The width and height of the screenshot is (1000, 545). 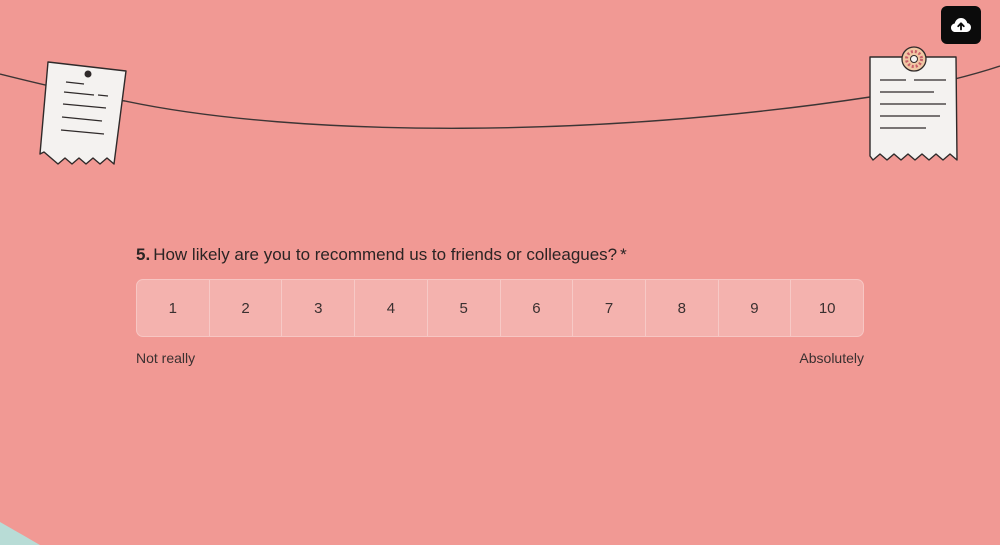 I want to click on scale-option-8: 8, so click(x=682, y=308).